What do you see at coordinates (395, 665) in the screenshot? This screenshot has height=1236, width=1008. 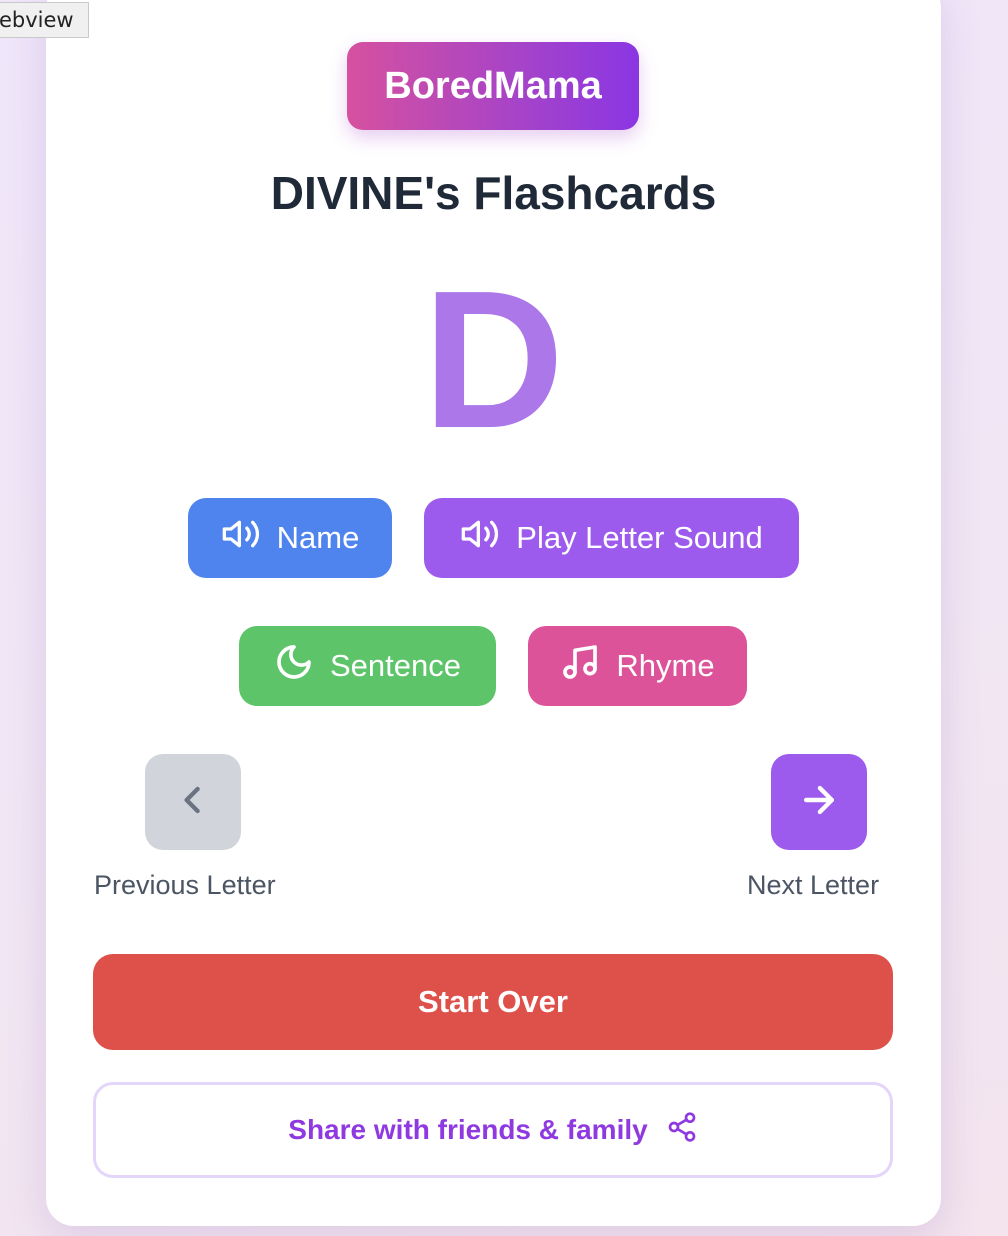 I see `sentence-button-label: Sentence` at bounding box center [395, 665].